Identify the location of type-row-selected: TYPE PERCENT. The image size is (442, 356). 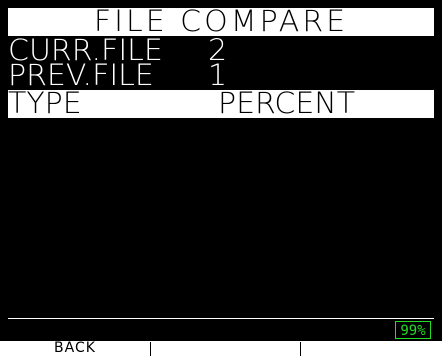
(221, 103).